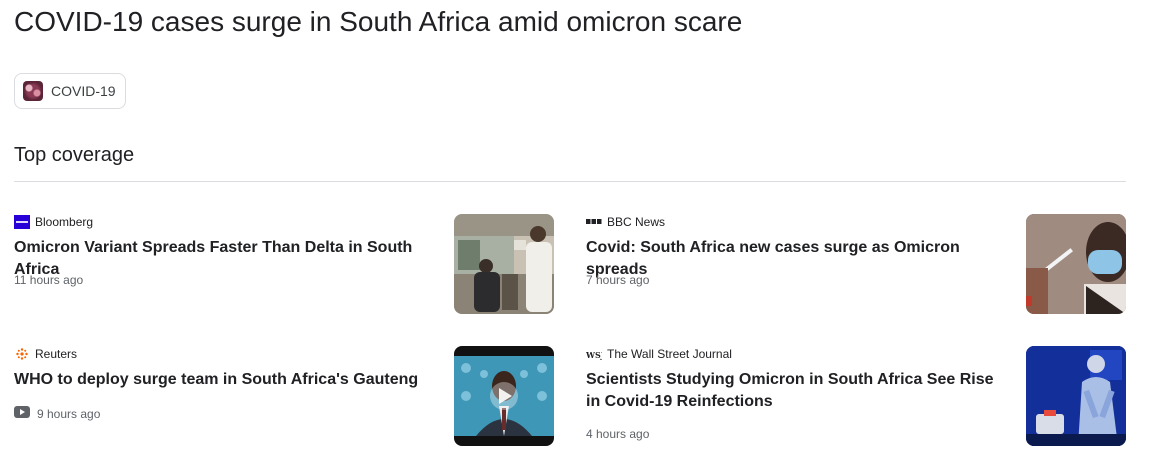 Image resolution: width=1159 pixels, height=472 pixels. I want to click on article-source: WSJ The Wall Street Journal, so click(659, 354).